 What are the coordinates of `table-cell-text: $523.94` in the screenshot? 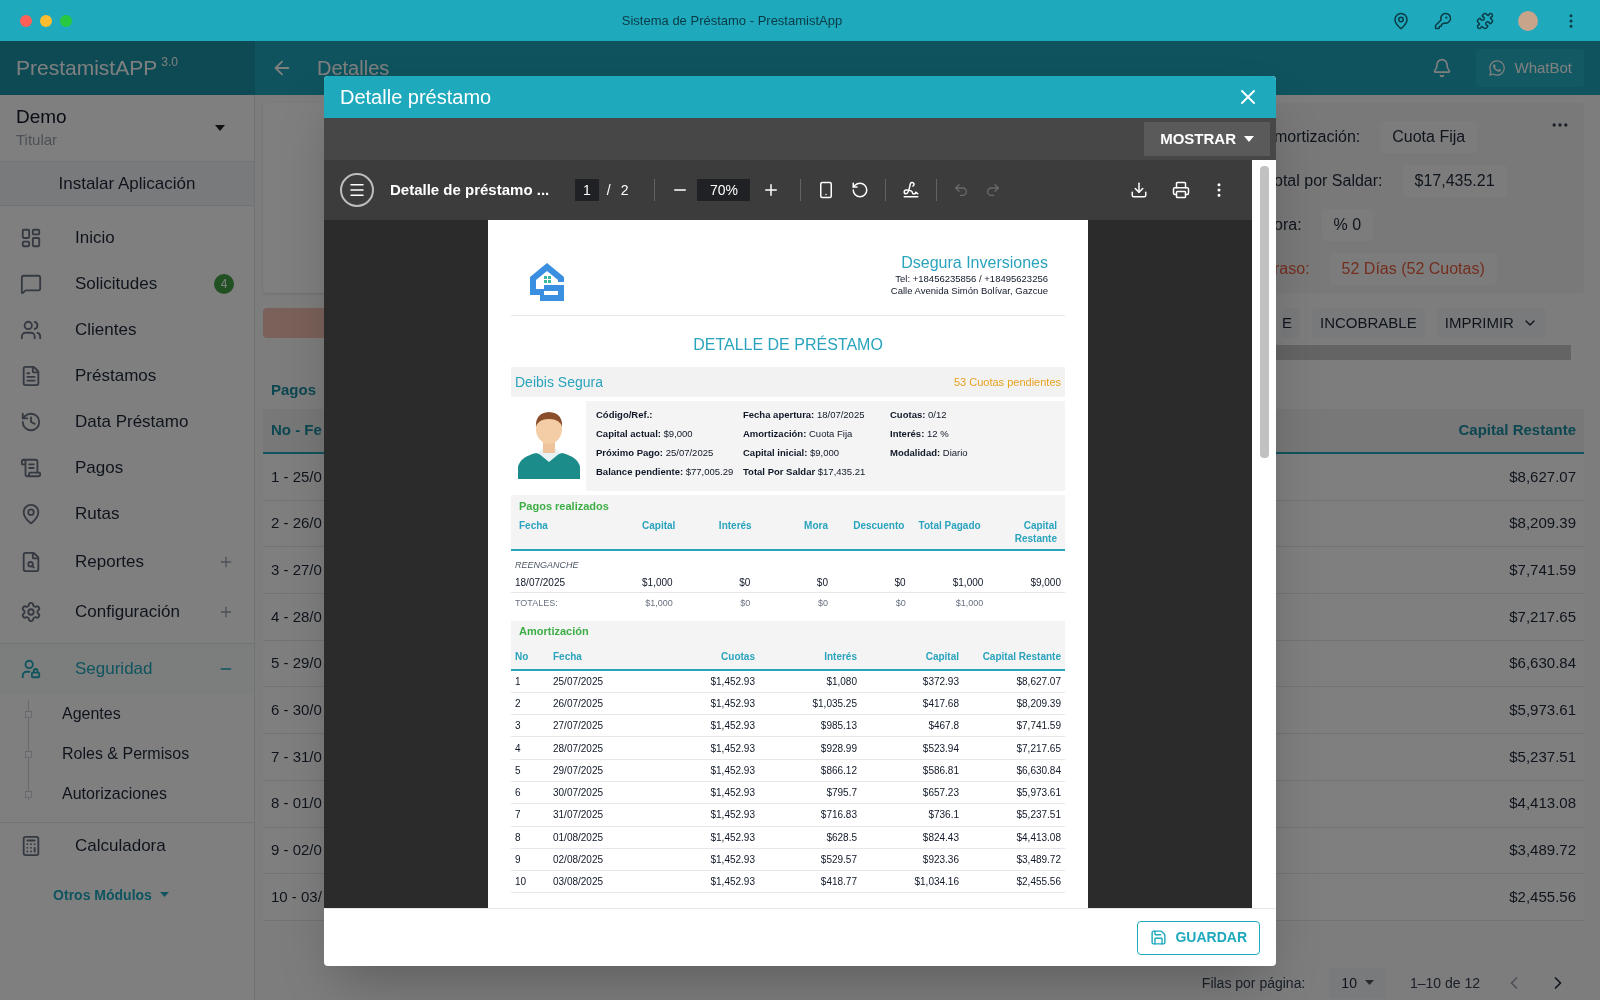 It's located at (940, 748).